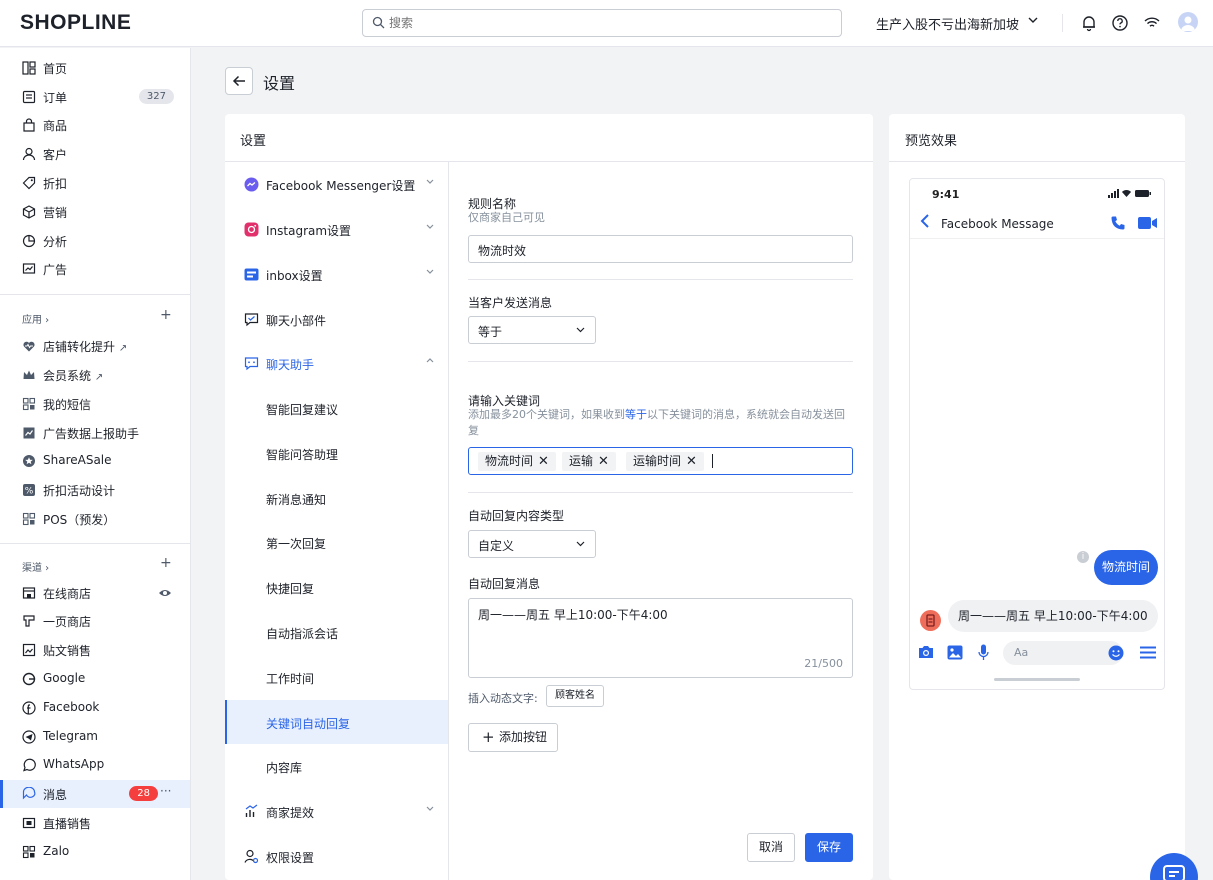 Image resolution: width=1213 pixels, height=880 pixels. I want to click on menu-item-chat-widget: 聊天小部件, so click(336, 319).